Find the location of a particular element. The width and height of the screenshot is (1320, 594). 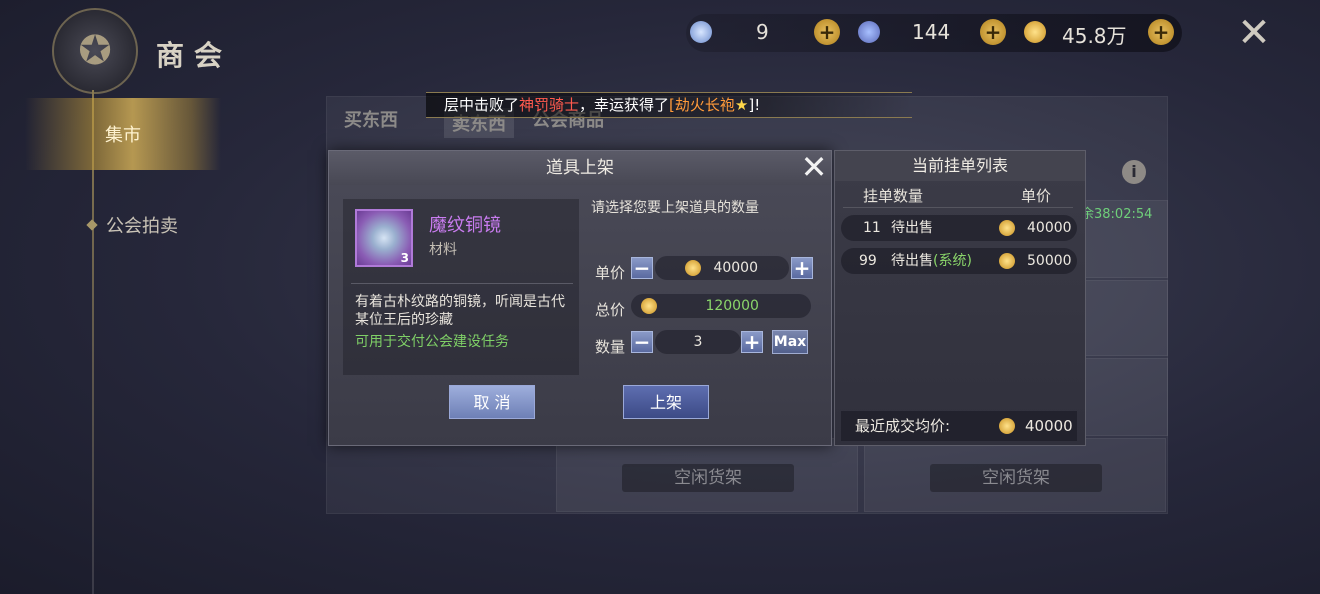

nav-item-market: 集市 is located at coordinates (123, 134).